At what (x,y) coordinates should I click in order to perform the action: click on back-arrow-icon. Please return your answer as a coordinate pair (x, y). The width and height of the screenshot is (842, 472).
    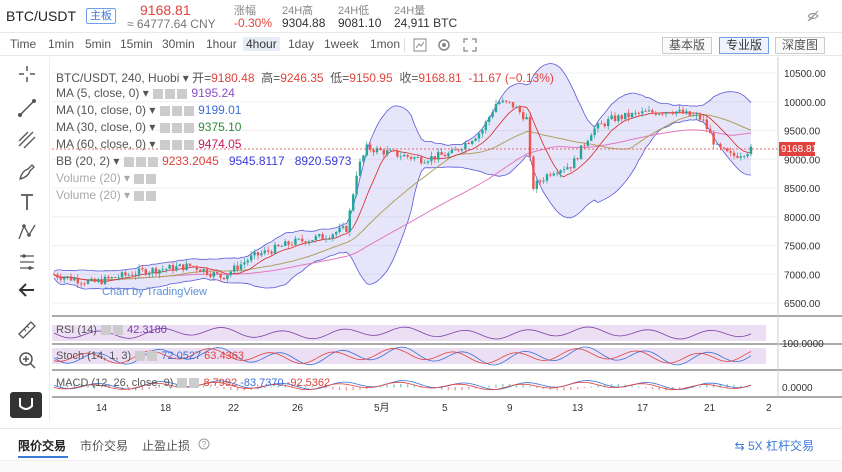
    Looking at the image, I should click on (27, 290).